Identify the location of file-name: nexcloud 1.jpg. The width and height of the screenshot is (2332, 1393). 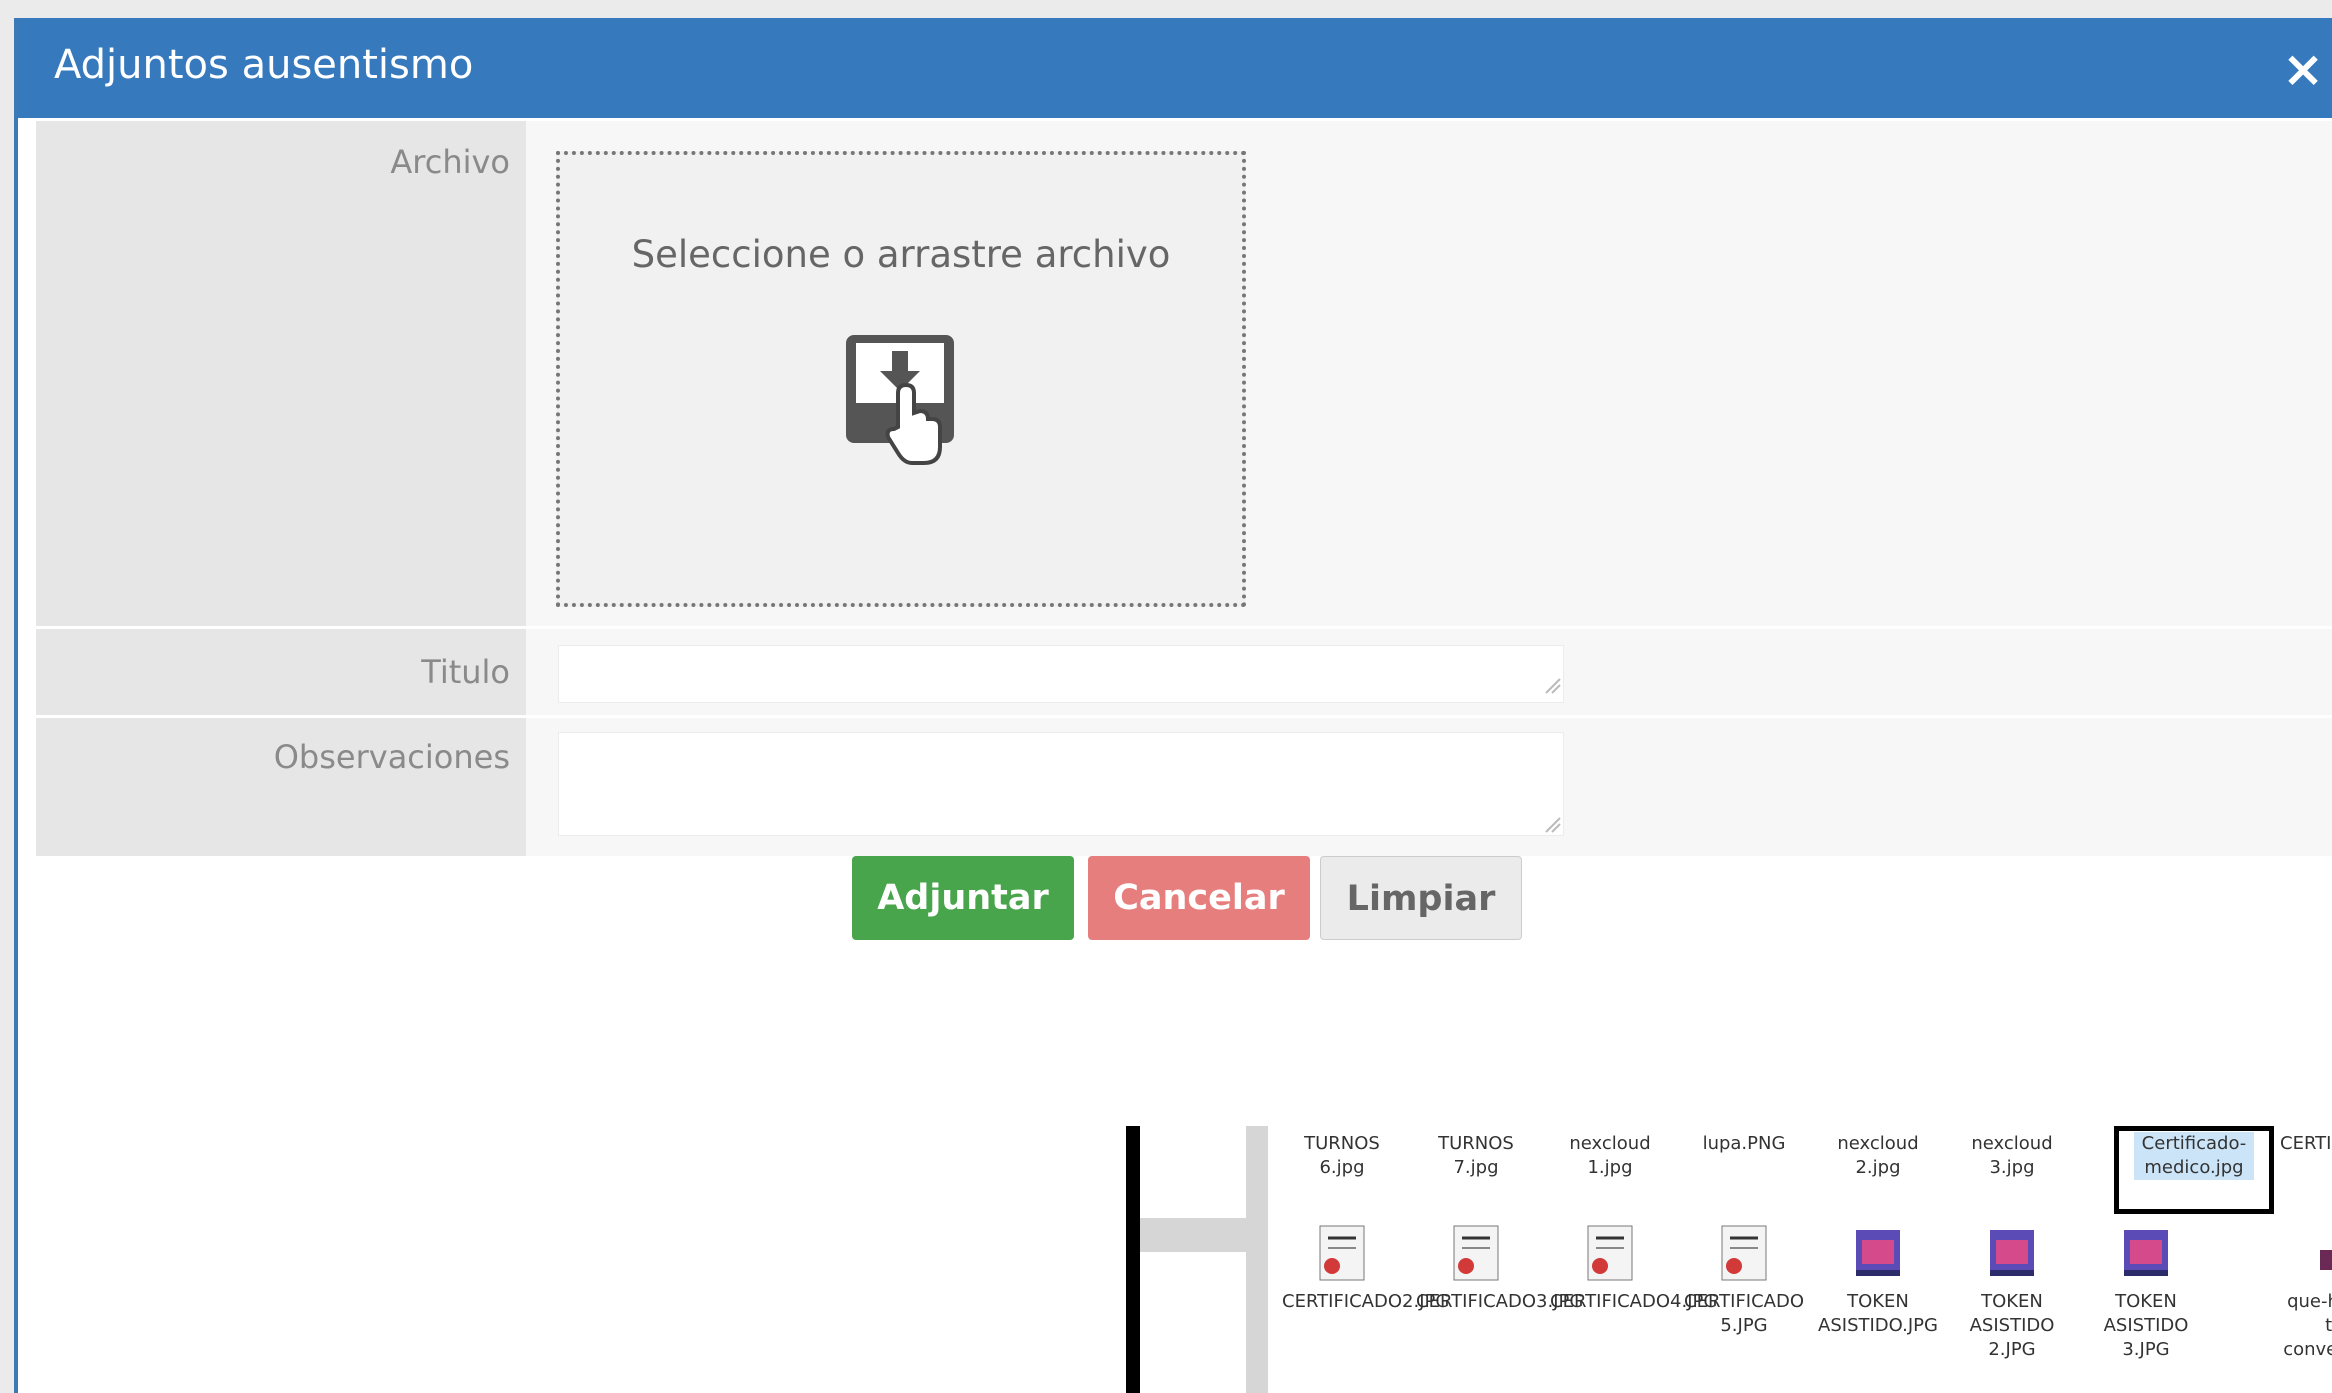
(1610, 1155).